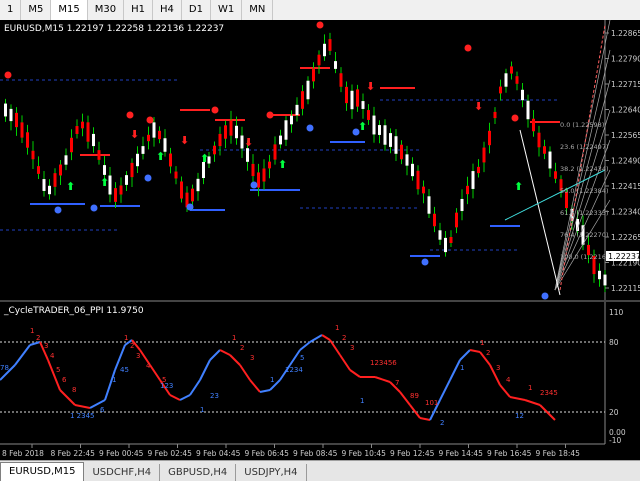  I want to click on price-label: 1.22790, so click(625, 59).